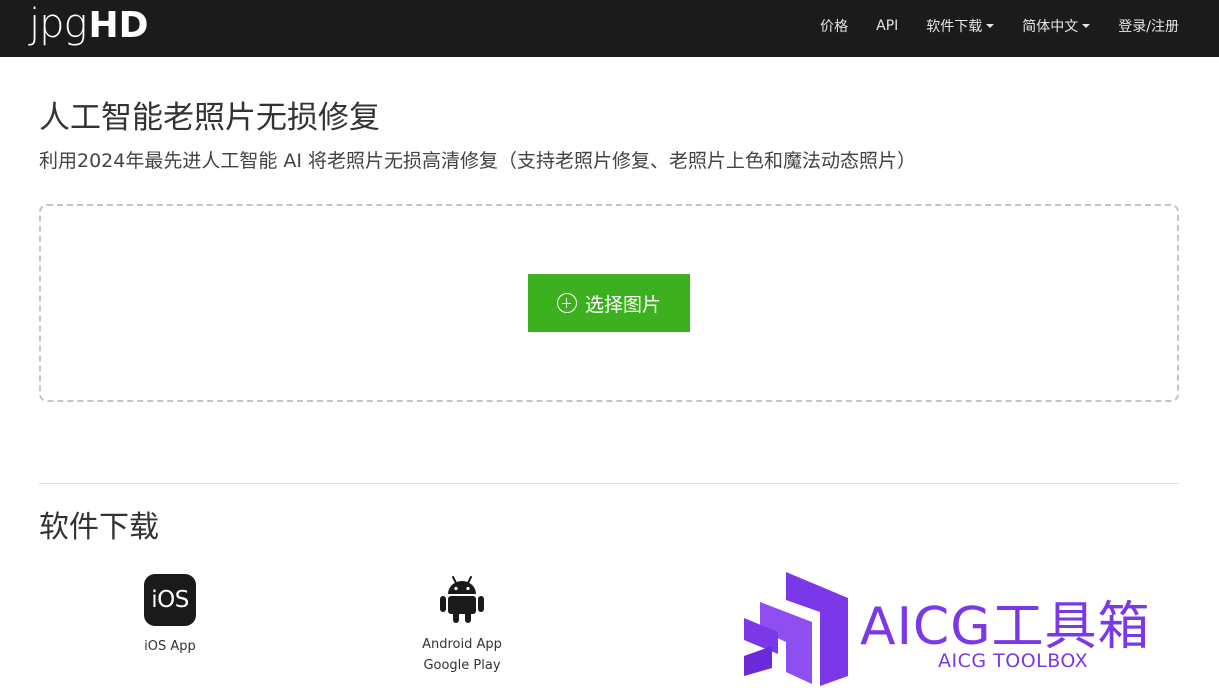 This screenshot has height=694, width=1219. I want to click on nav-item-label: API, so click(887, 26).